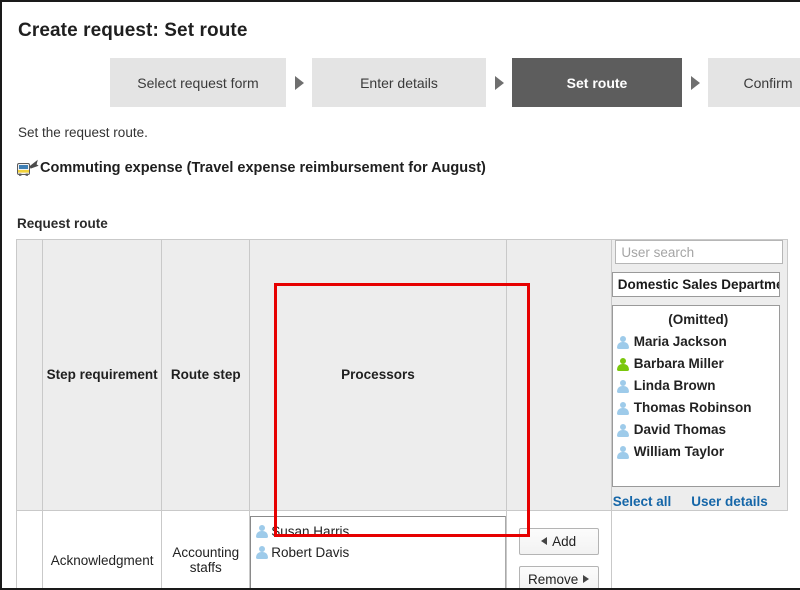 Image resolution: width=800 pixels, height=590 pixels. Describe the element at coordinates (62, 223) in the screenshot. I see `section-label-request-route: Request route` at that location.